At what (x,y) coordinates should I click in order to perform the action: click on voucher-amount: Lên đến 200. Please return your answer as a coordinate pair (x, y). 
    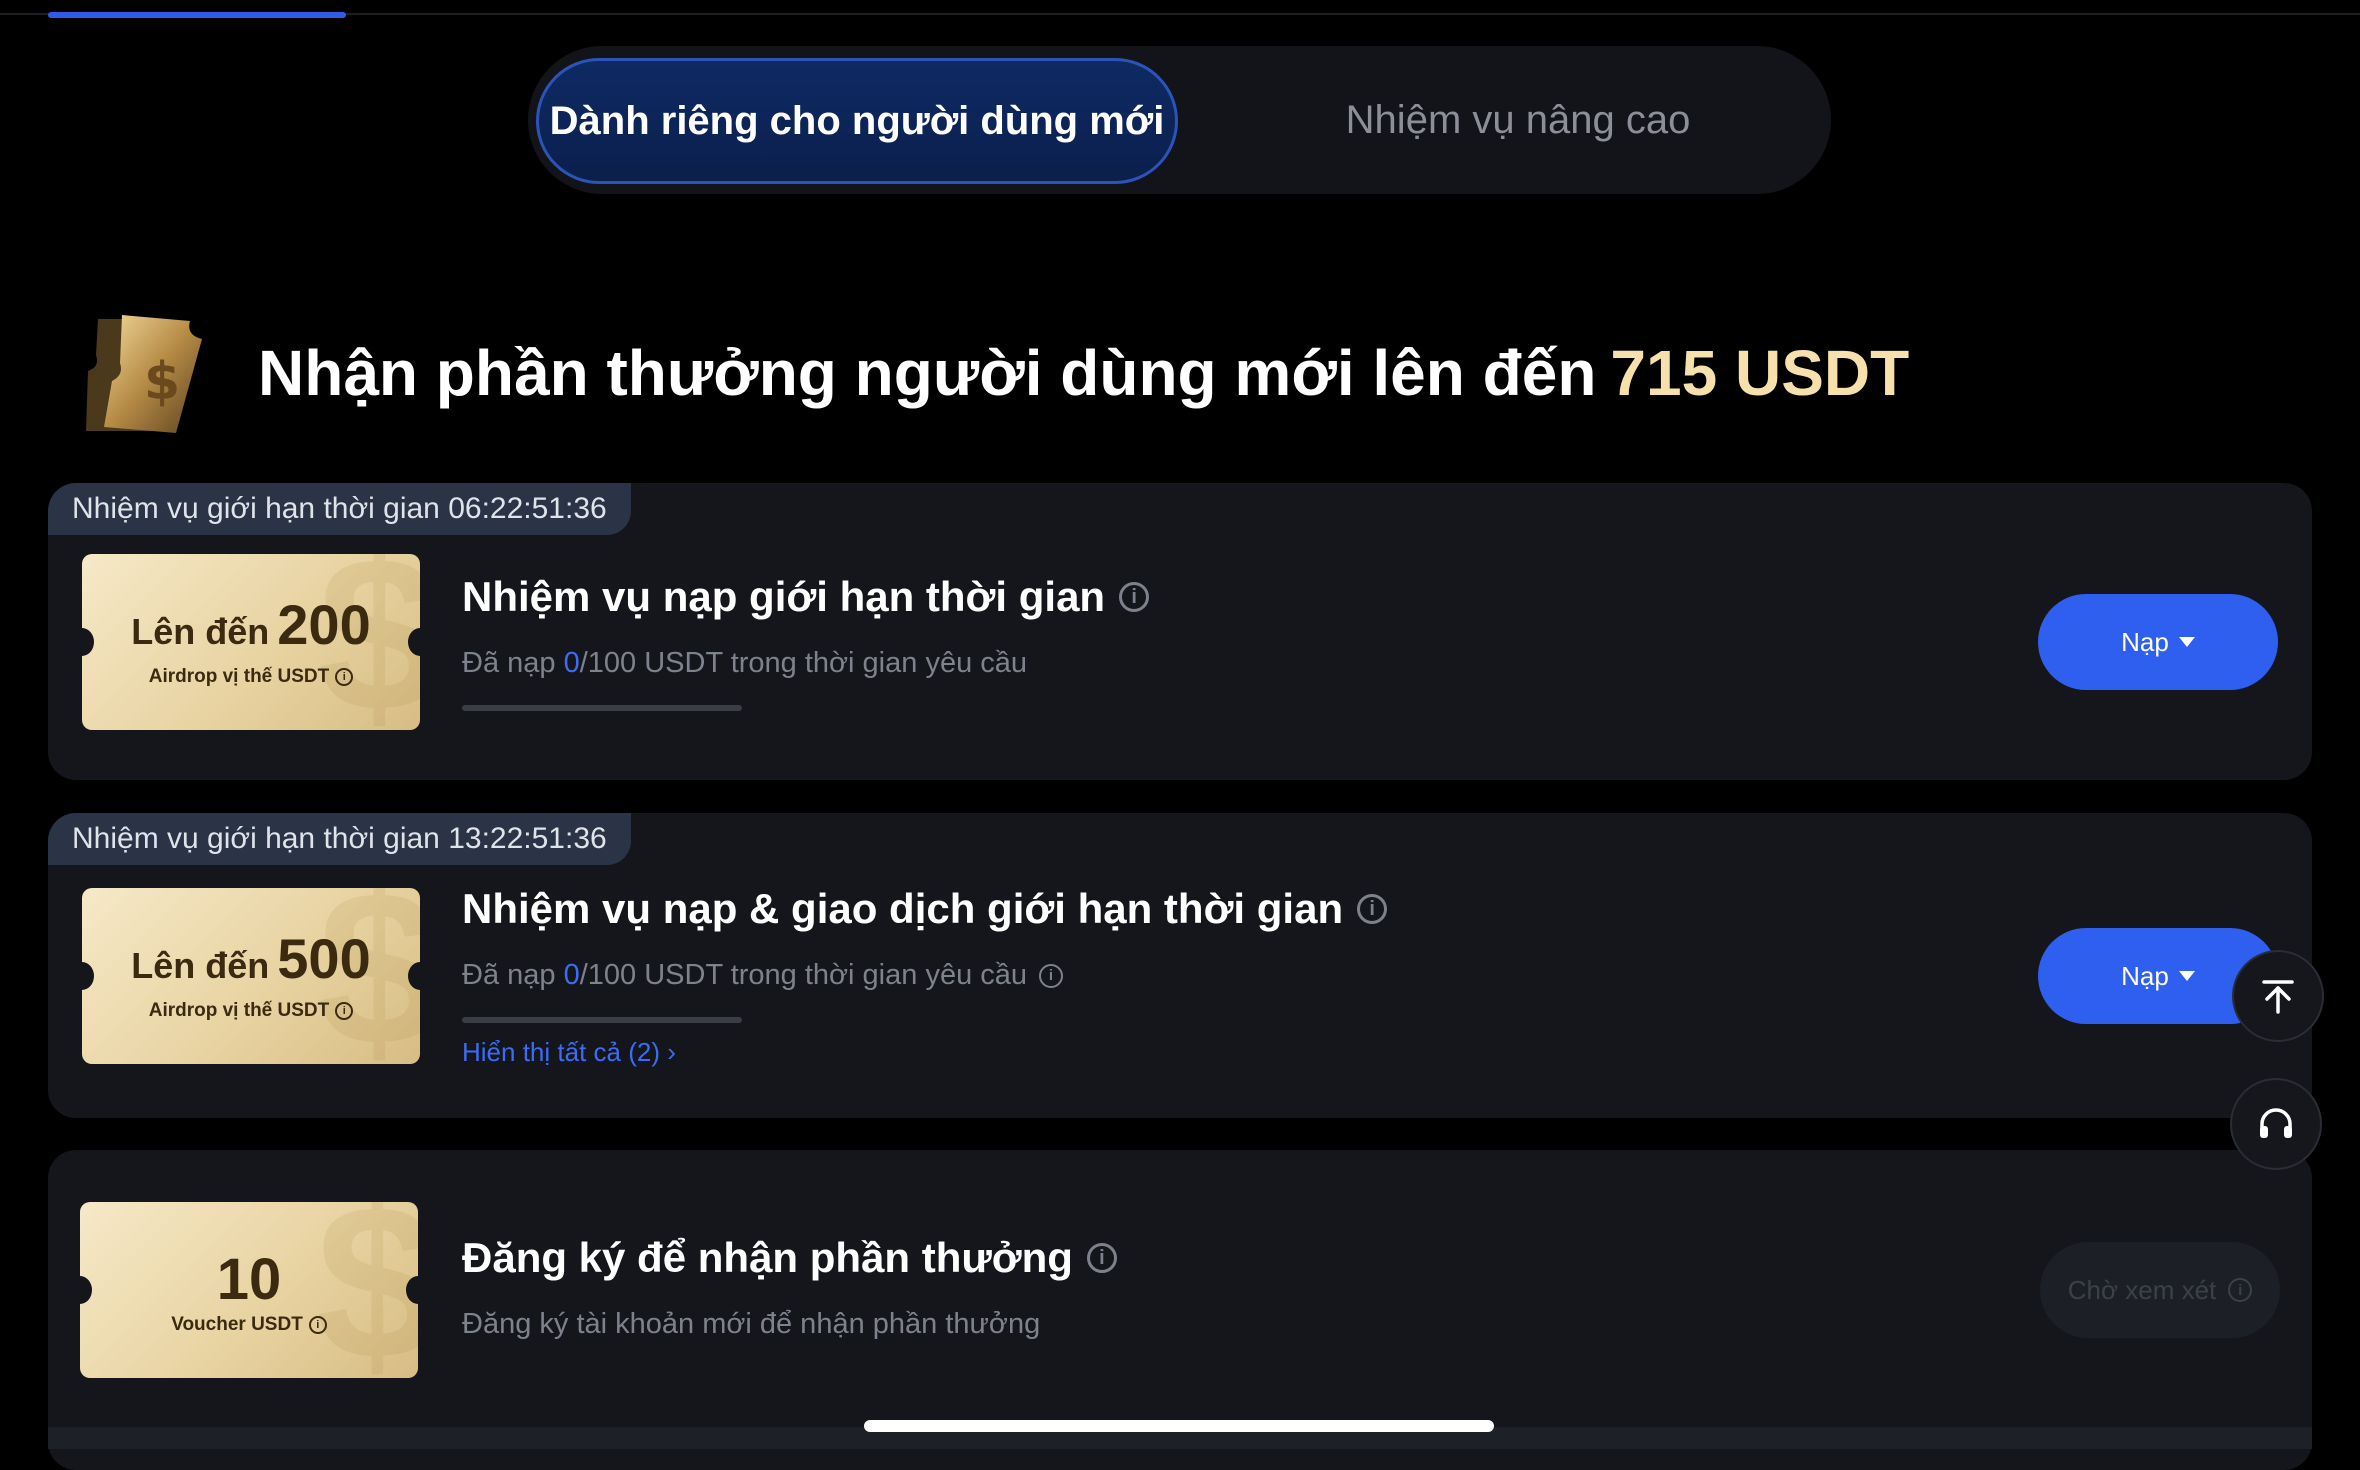
    Looking at the image, I should click on (251, 624).